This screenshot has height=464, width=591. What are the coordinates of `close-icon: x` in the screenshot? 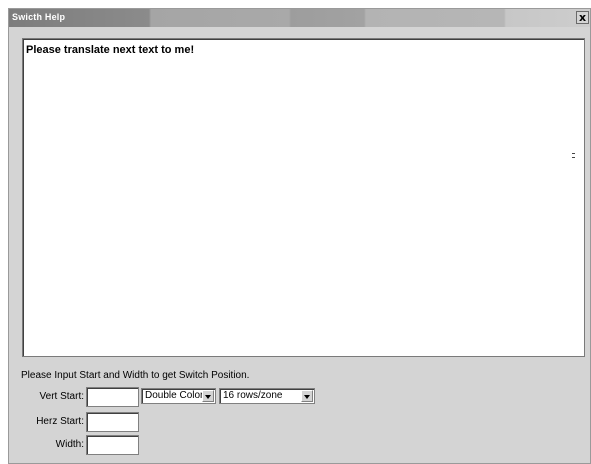 It's located at (582, 17).